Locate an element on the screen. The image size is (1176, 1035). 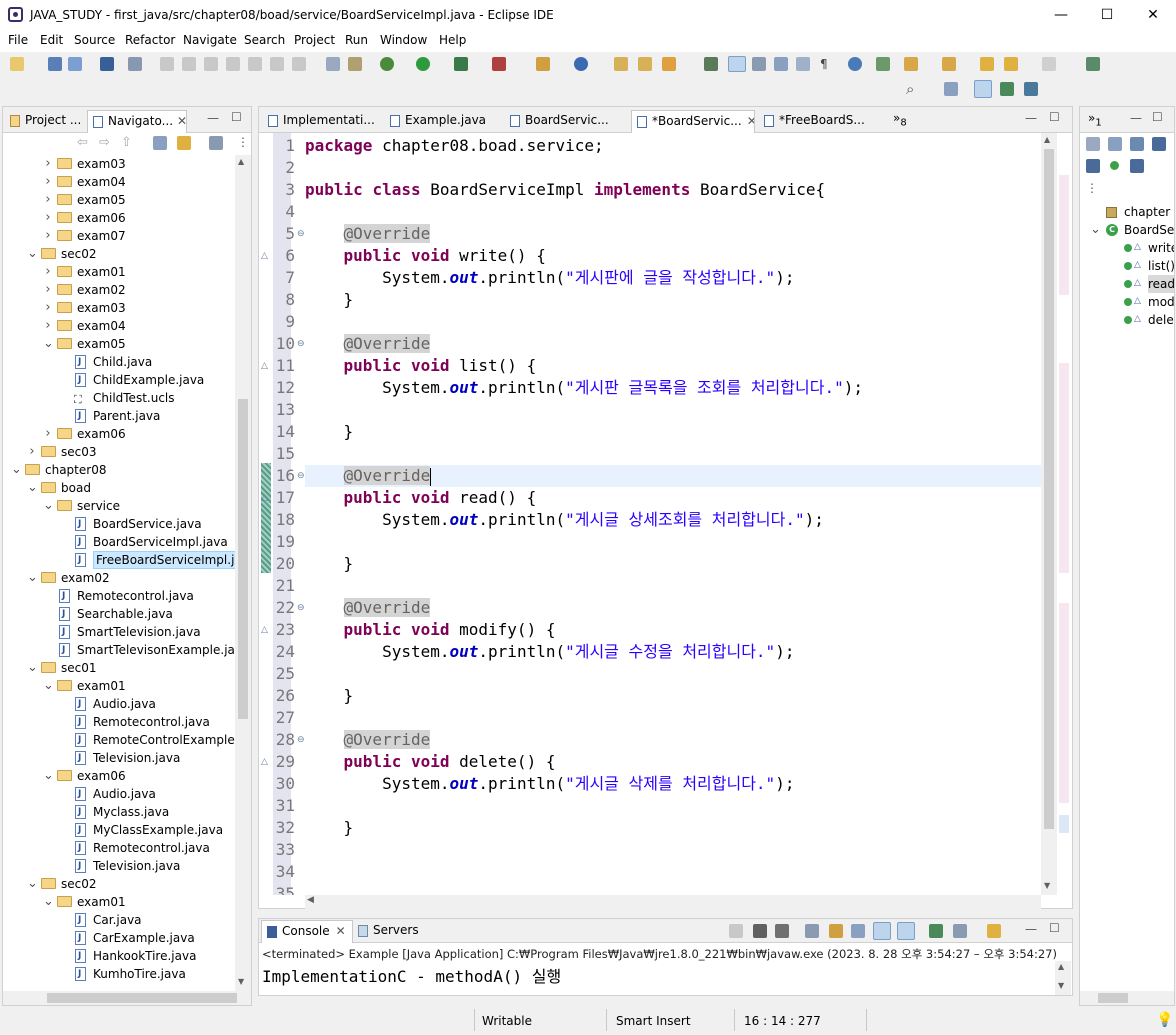
view-menu-icon: ⋮ is located at coordinates (243, 142).